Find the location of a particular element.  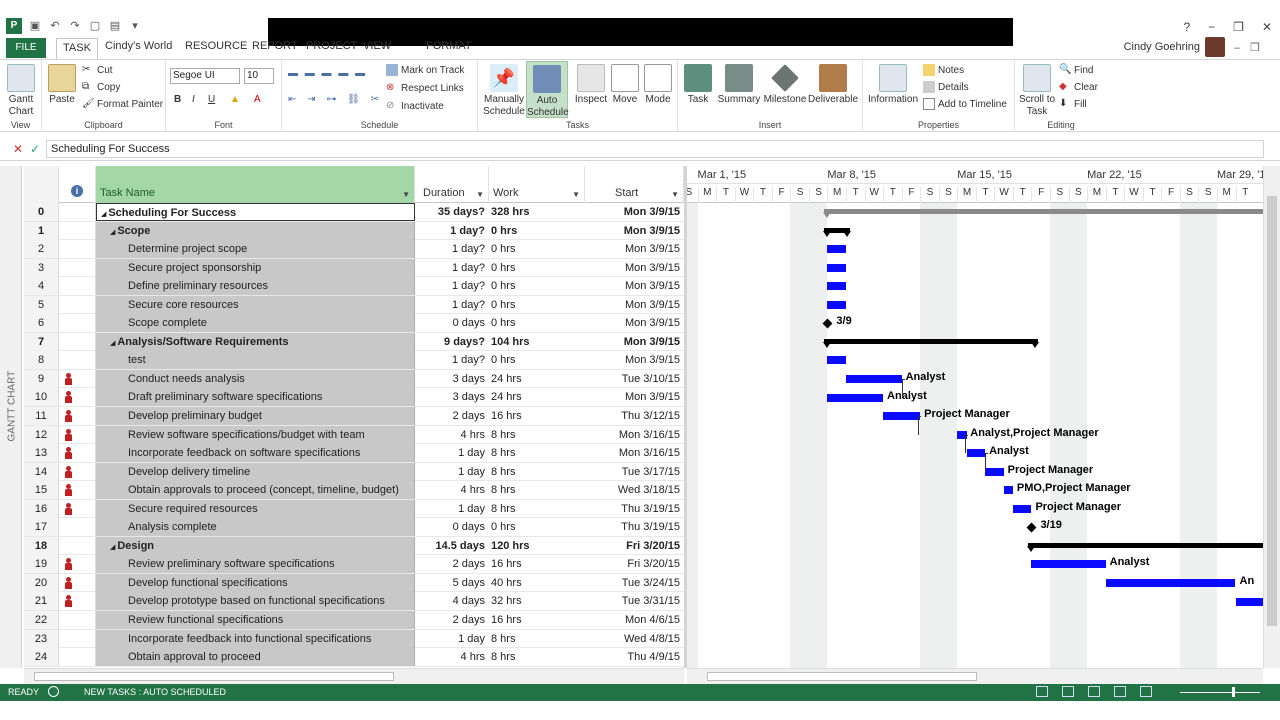

insert-summary-button: Summary is located at coordinates (739, 85).